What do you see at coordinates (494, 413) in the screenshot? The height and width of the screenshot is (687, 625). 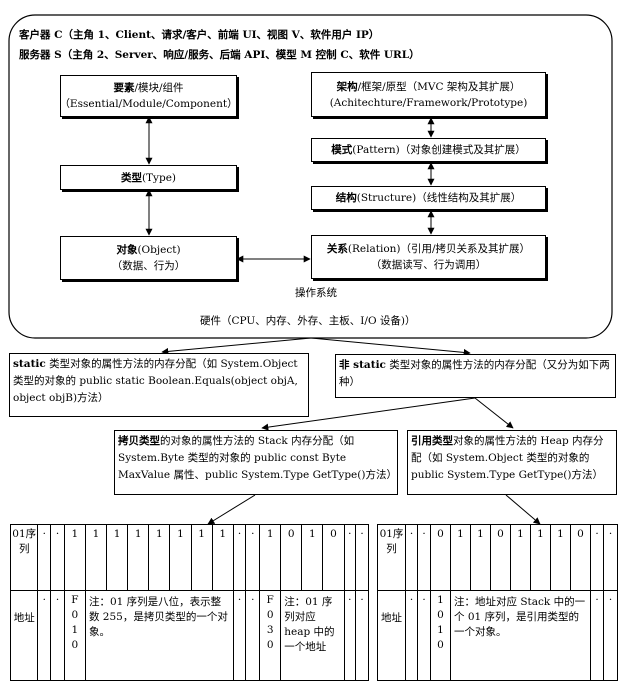 I see `arrow-nonstatic-ref` at bounding box center [494, 413].